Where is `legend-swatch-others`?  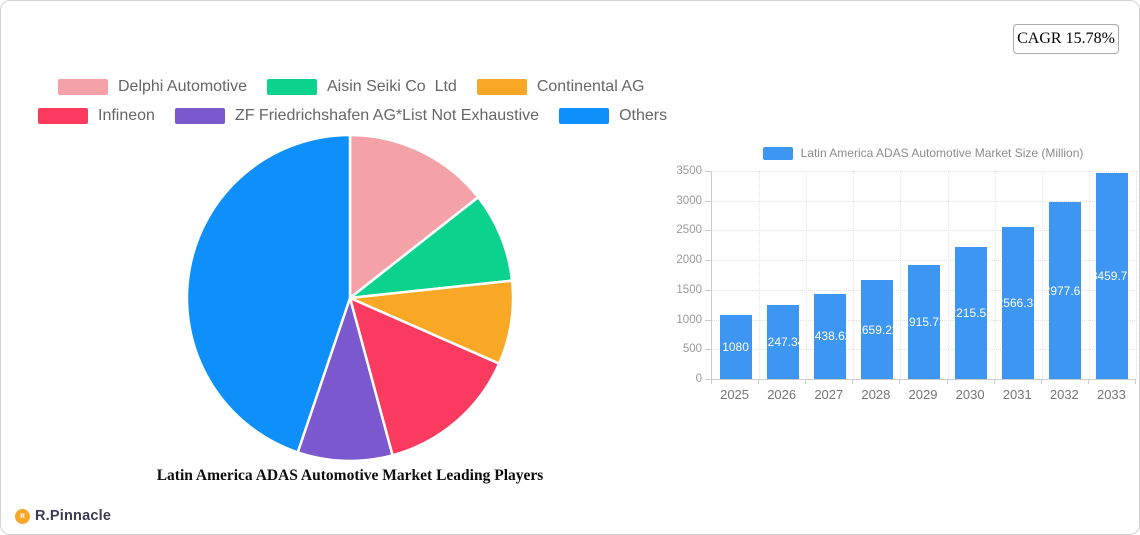
legend-swatch-others is located at coordinates (584, 116).